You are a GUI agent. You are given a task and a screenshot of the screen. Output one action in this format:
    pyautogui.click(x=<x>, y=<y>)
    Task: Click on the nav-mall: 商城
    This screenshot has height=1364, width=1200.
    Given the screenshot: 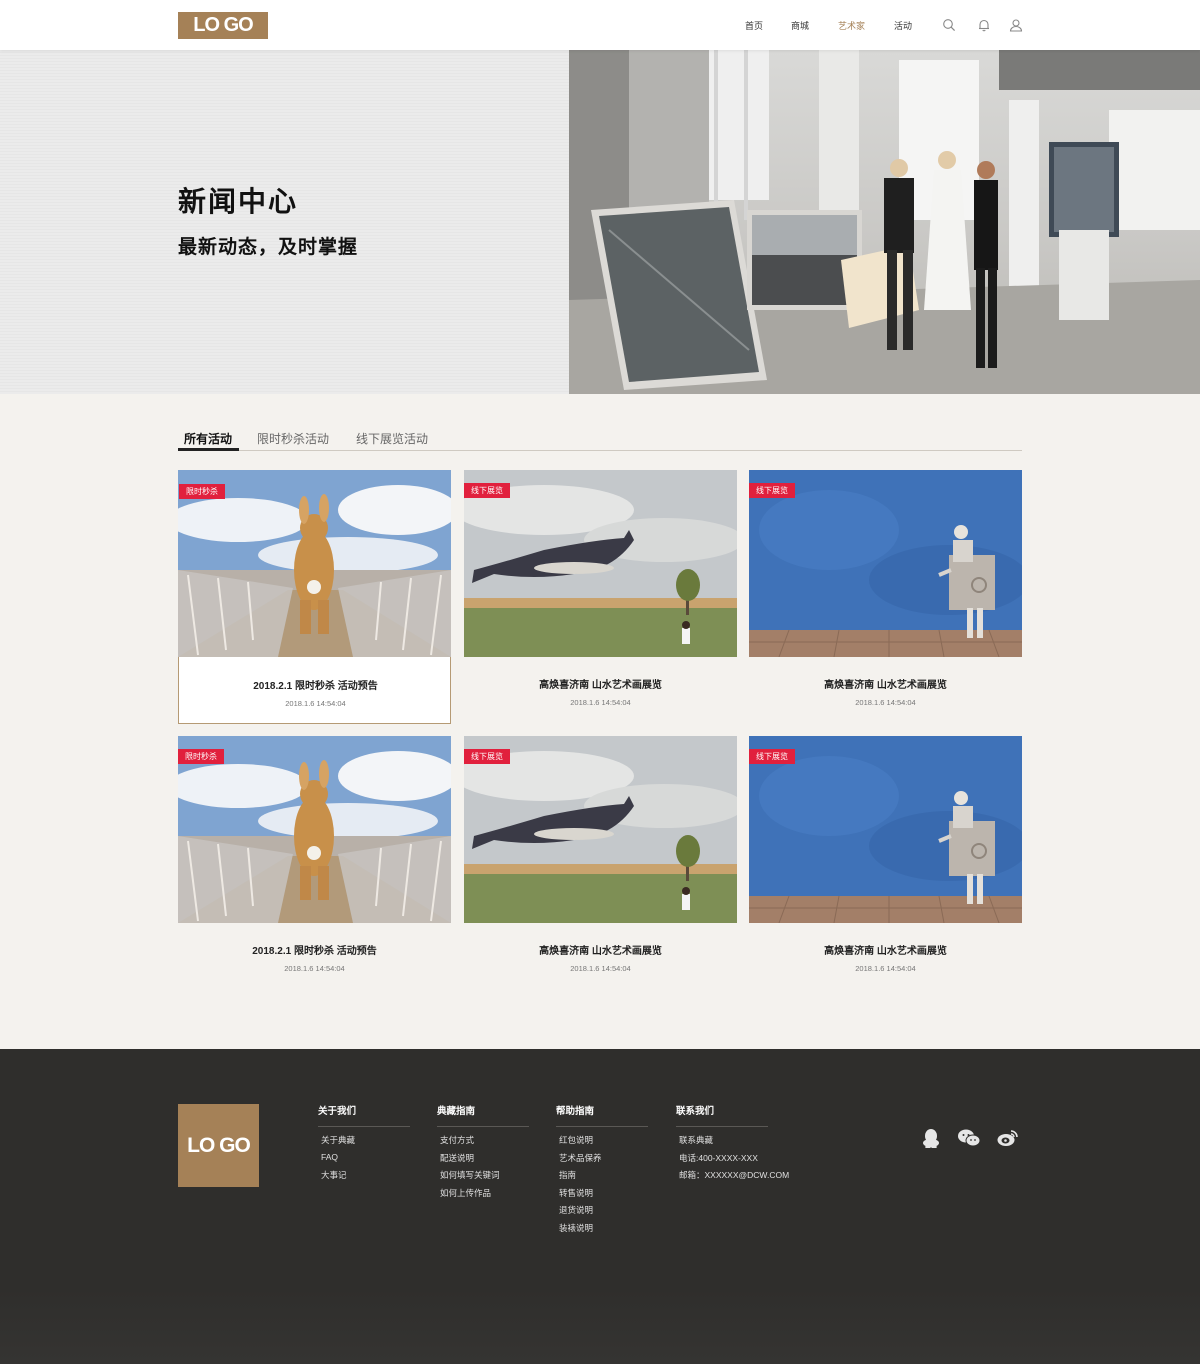 What is the action you would take?
    pyautogui.click(x=800, y=25)
    